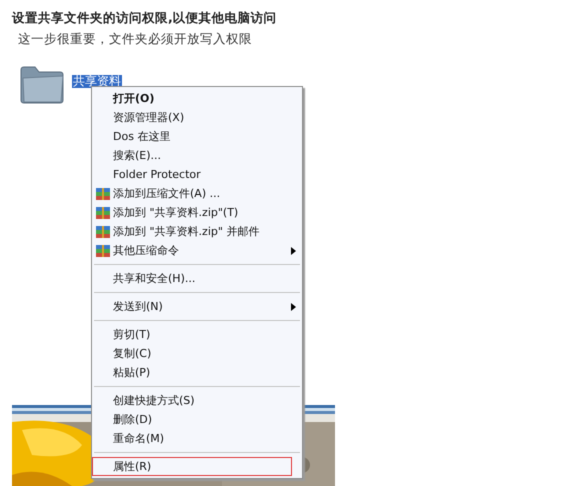 This screenshot has height=486, width=579. I want to click on subtitle: 这一步很重要，文件夹必须开放写入权限, so click(135, 39).